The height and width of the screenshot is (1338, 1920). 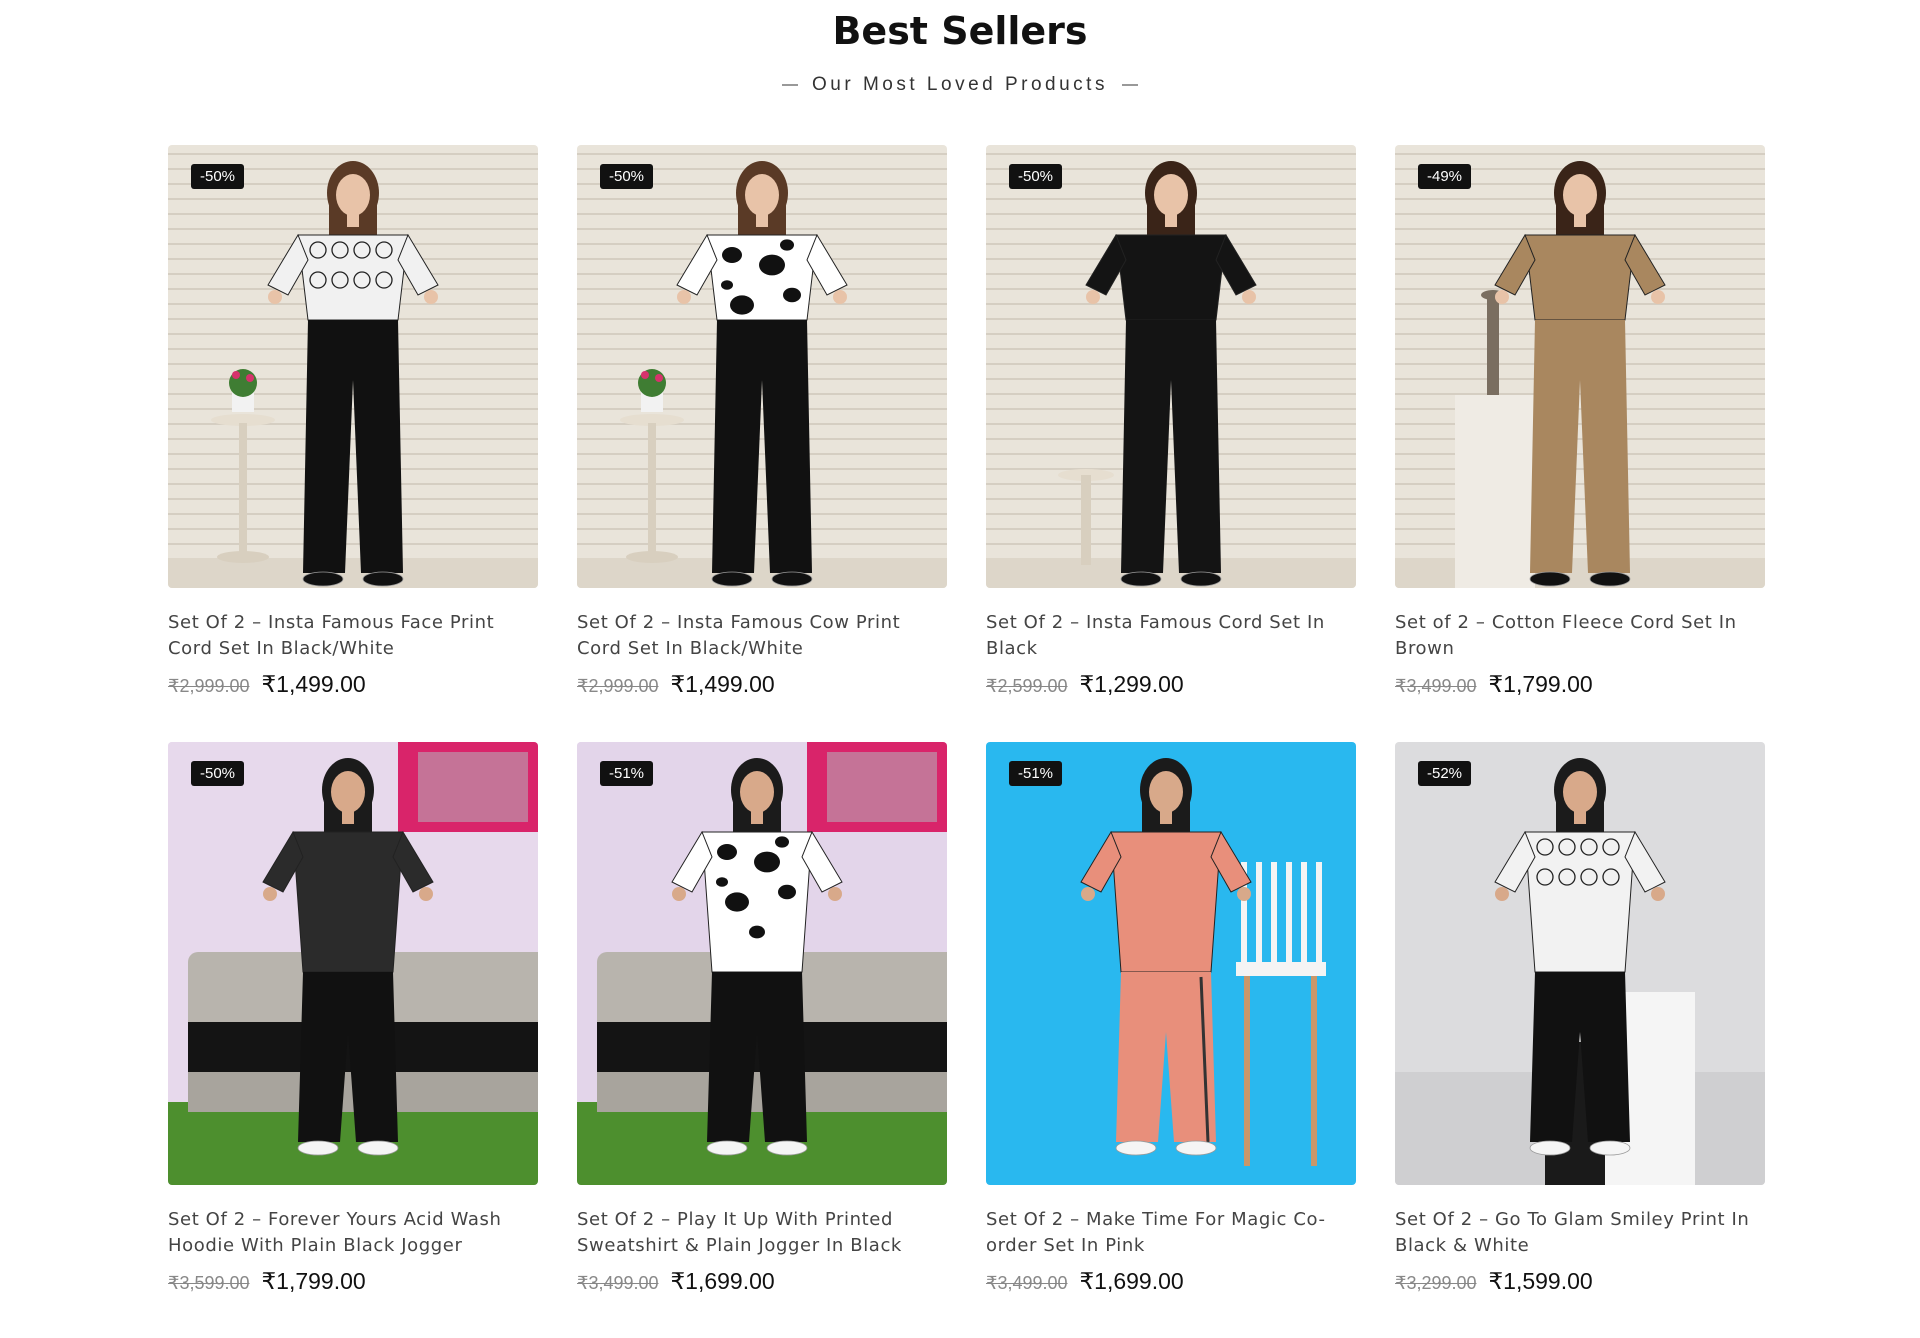 I want to click on sale-price: ₹1,299.00, so click(x=1131, y=684).